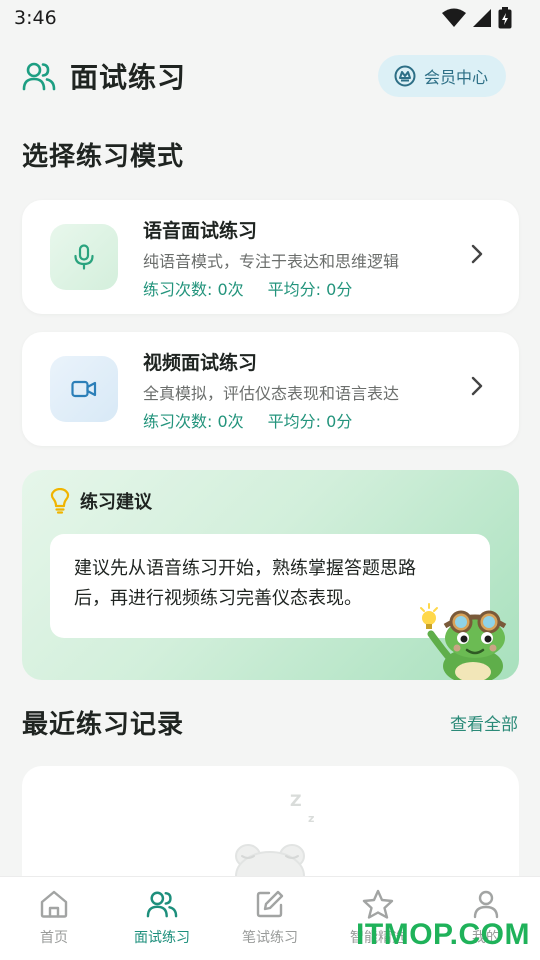 Image resolution: width=540 pixels, height=960 pixels. I want to click on tip-text-line-1: 建议先从语音练习开始，熟练掌握答题思路, so click(245, 568).